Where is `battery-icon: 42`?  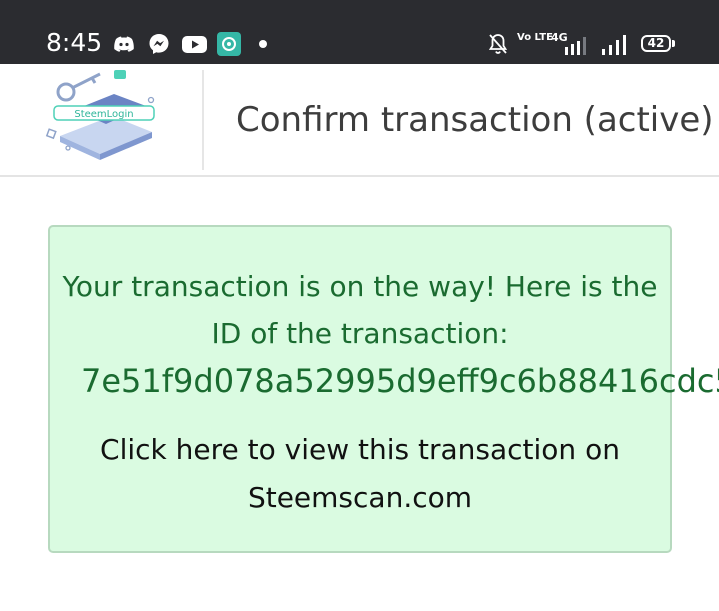
battery-icon: 42 is located at coordinates (656, 43).